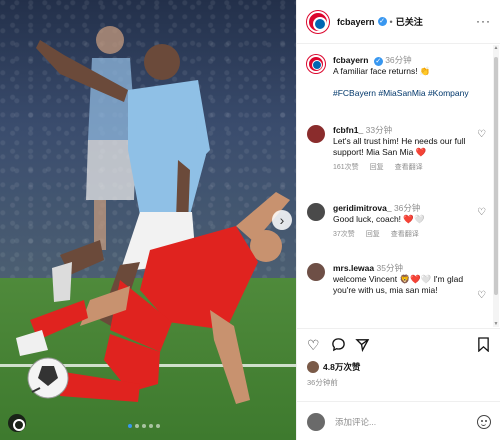  Describe the element at coordinates (496, 48) in the screenshot. I see `scroll-up-icon: ▲` at that location.